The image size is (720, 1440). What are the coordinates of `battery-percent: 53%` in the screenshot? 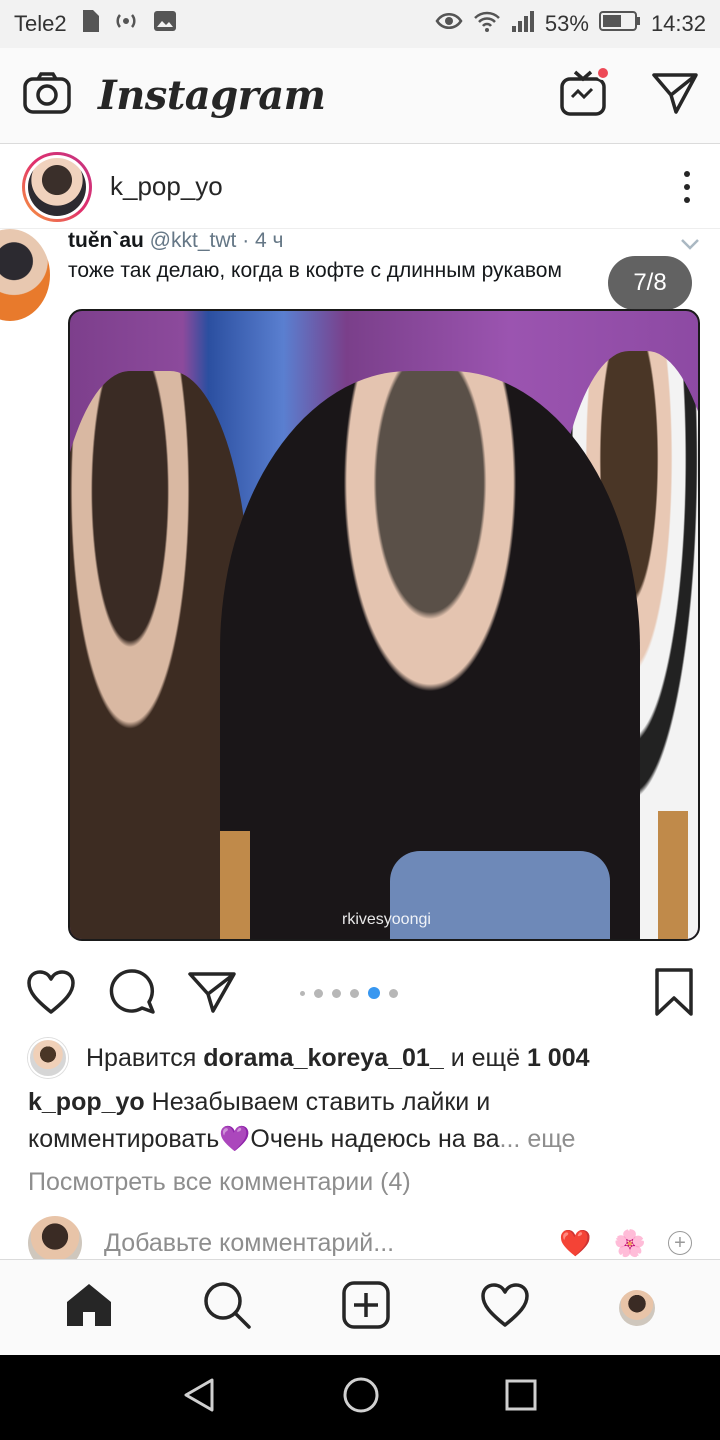 It's located at (566, 23).